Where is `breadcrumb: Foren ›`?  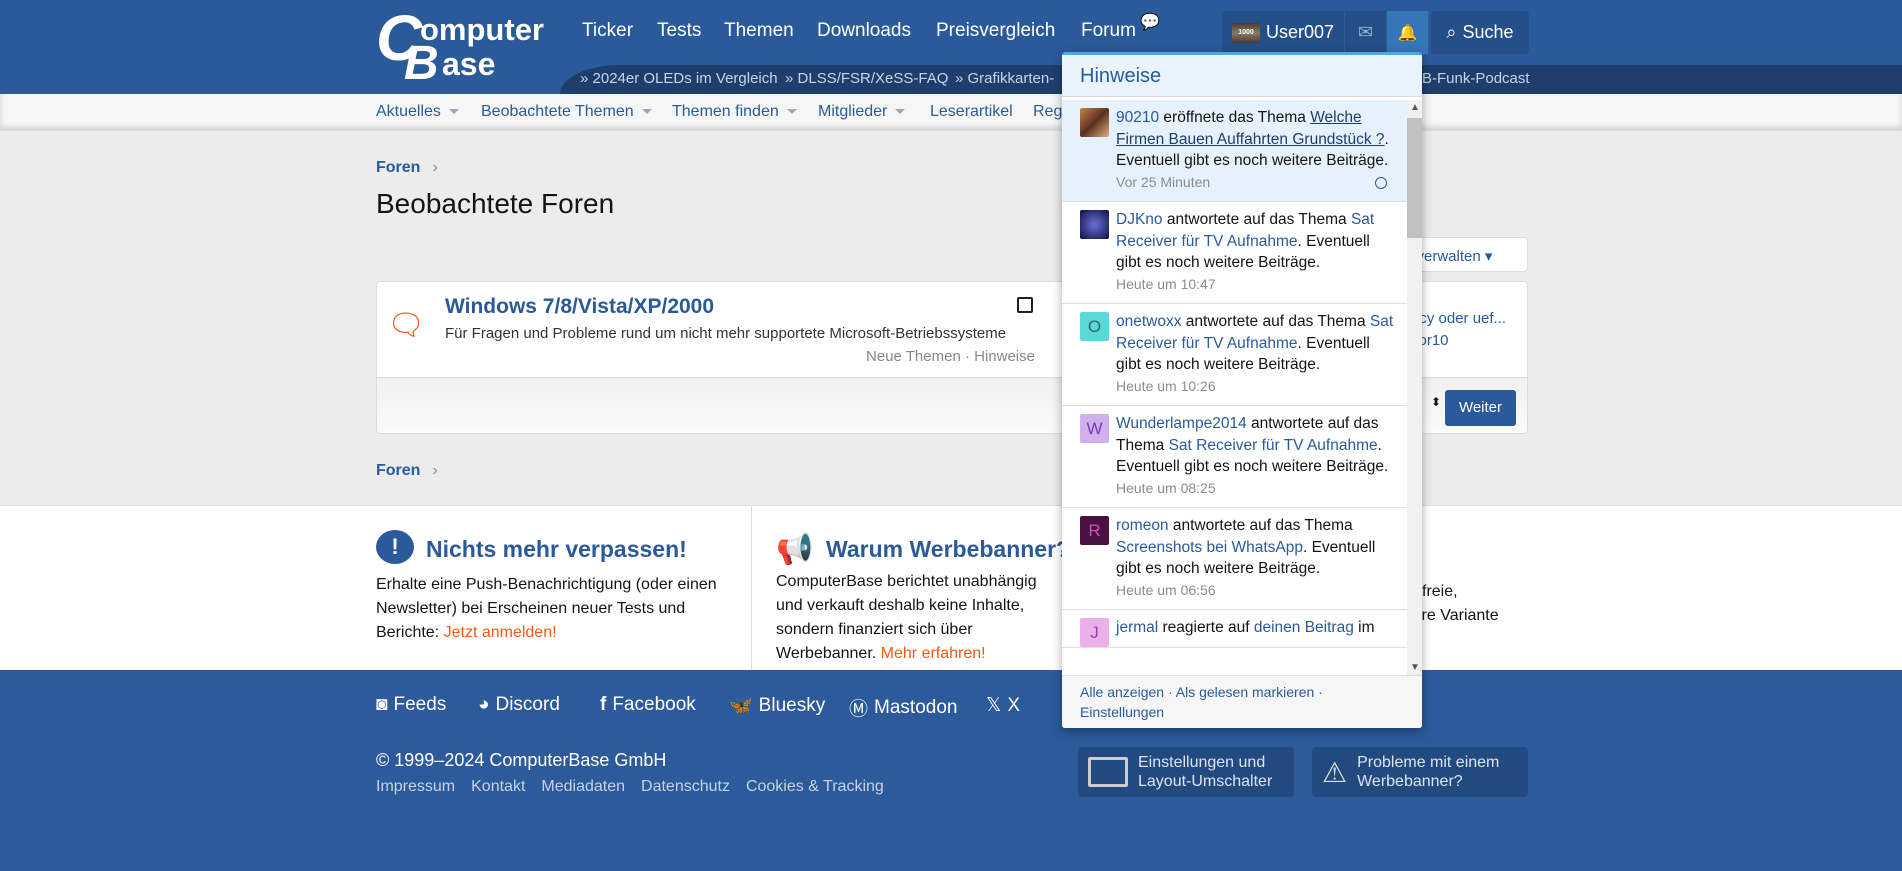
breadcrumb: Foren › is located at coordinates (407, 168).